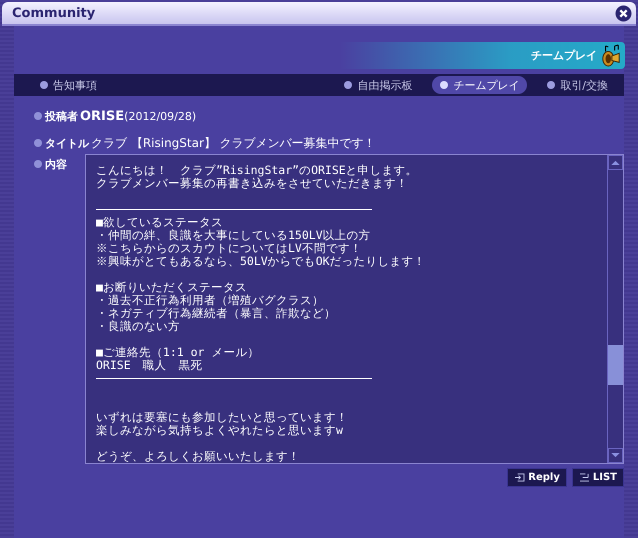 The width and height of the screenshot is (638, 538). What do you see at coordinates (615, 365) in the screenshot?
I see `scroll-thumb` at bounding box center [615, 365].